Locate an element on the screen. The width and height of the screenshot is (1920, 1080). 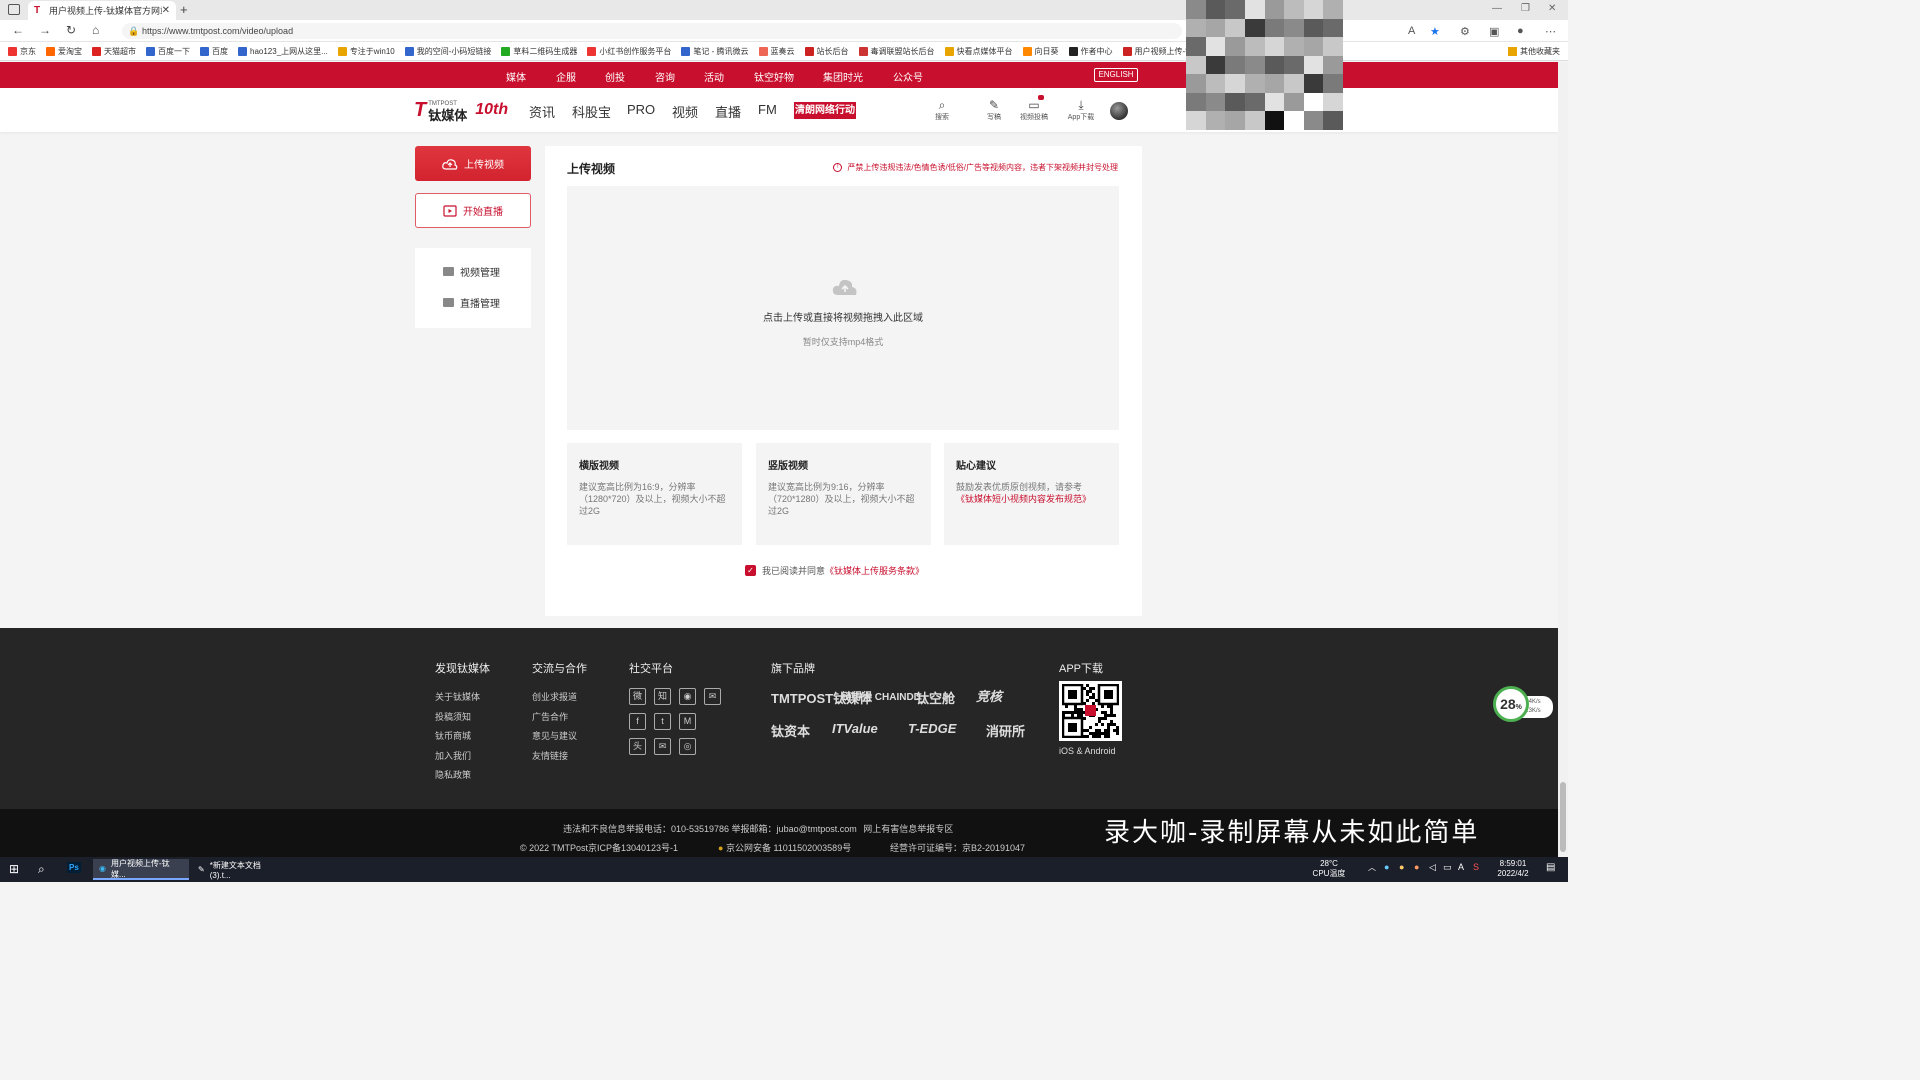
english-button: ENGLISH is located at coordinates (1116, 75).